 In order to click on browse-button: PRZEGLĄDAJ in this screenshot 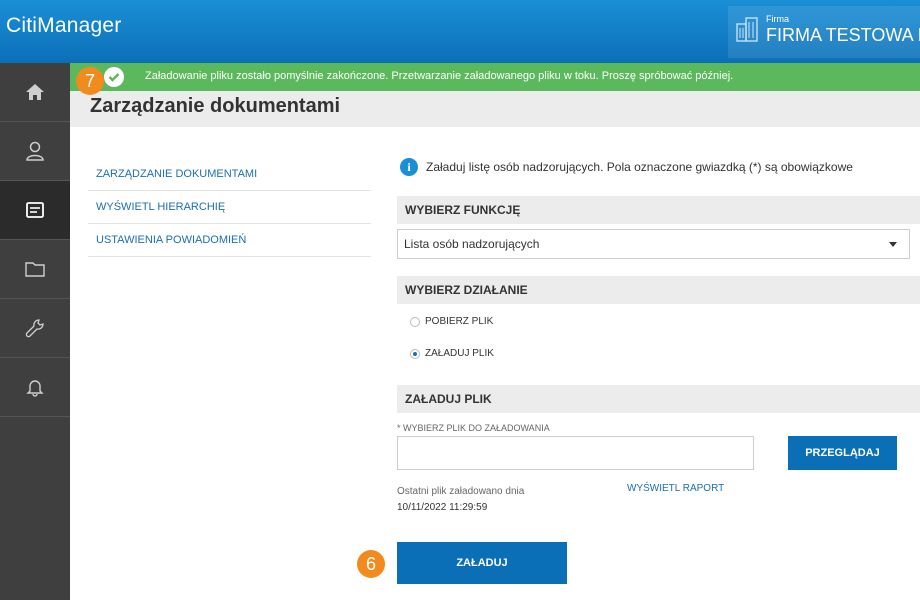, I will do `click(842, 453)`.